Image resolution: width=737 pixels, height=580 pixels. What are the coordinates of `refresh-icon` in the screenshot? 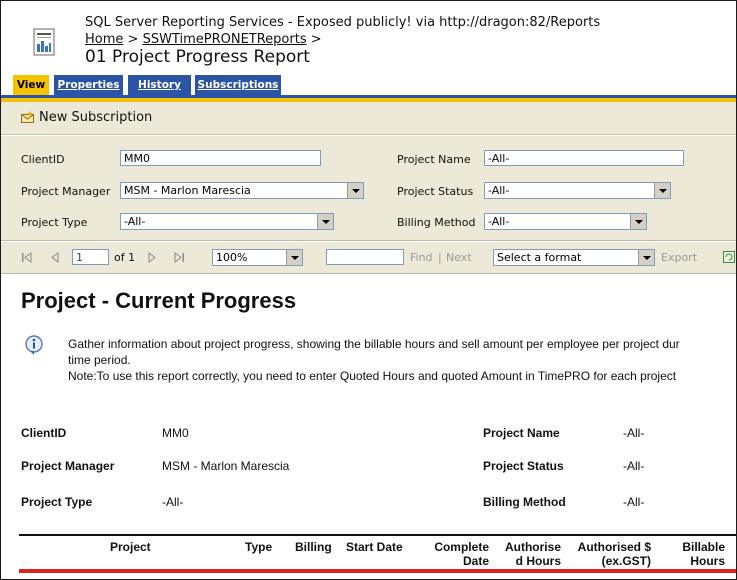 It's located at (729, 257).